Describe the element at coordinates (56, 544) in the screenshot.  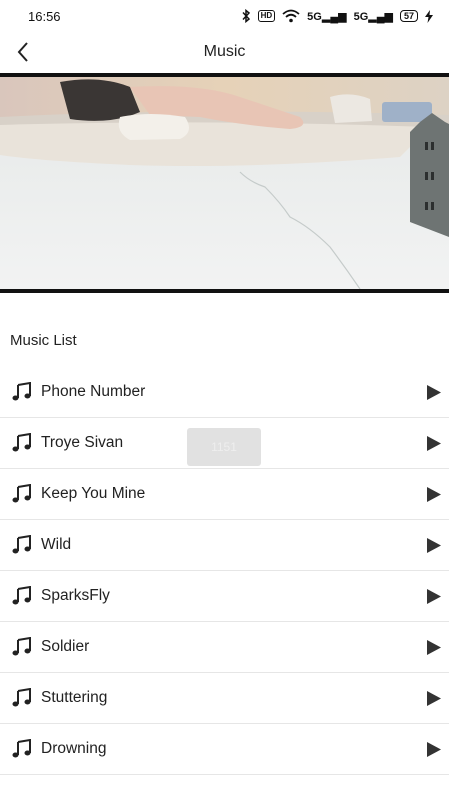
I see `music-title: Wild` at that location.